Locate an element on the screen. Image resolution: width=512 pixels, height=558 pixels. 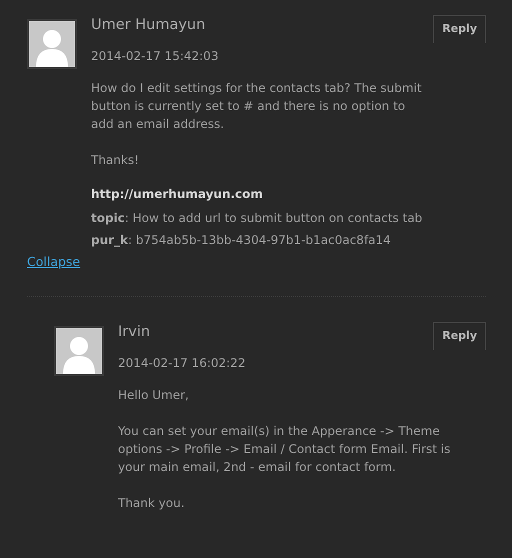
author-name: Irvin is located at coordinates (134, 332).